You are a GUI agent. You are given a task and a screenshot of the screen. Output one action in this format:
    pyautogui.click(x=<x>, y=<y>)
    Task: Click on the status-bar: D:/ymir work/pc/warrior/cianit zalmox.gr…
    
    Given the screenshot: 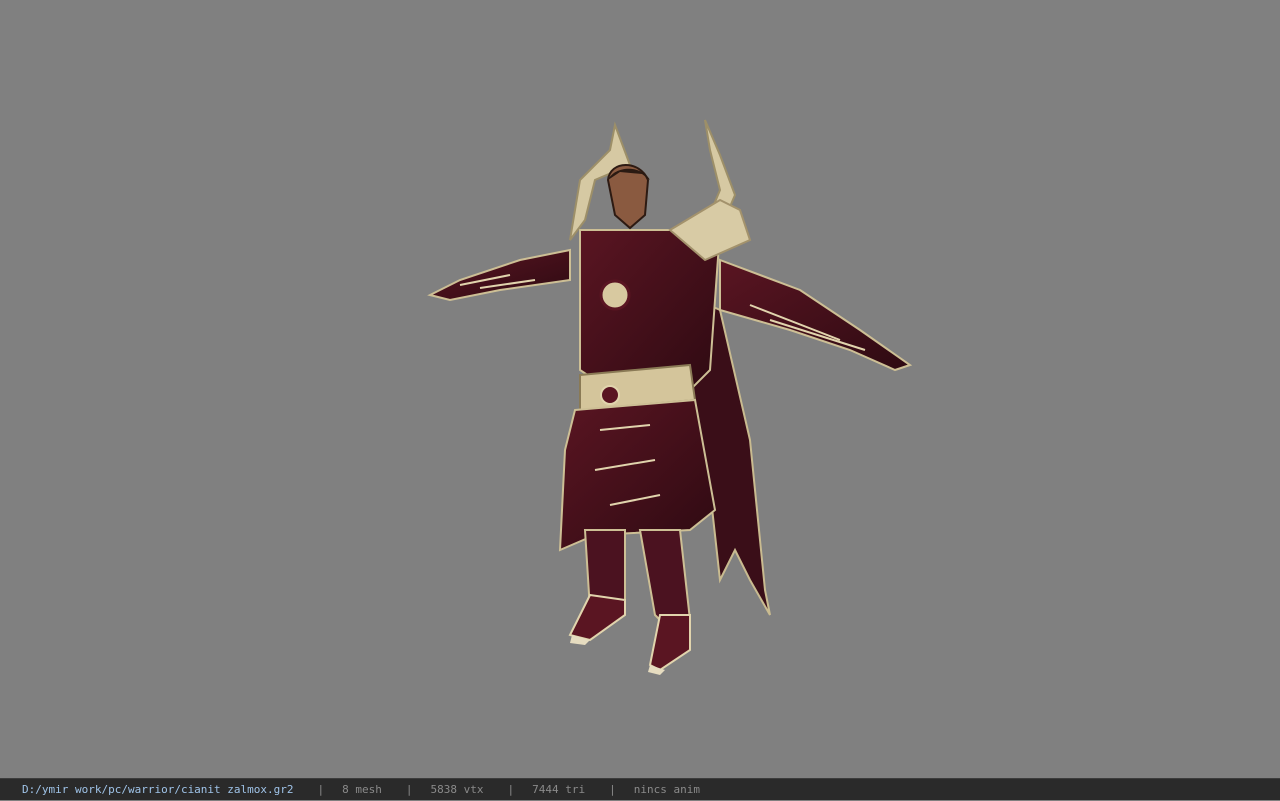 What is the action you would take?
    pyautogui.click(x=640, y=789)
    